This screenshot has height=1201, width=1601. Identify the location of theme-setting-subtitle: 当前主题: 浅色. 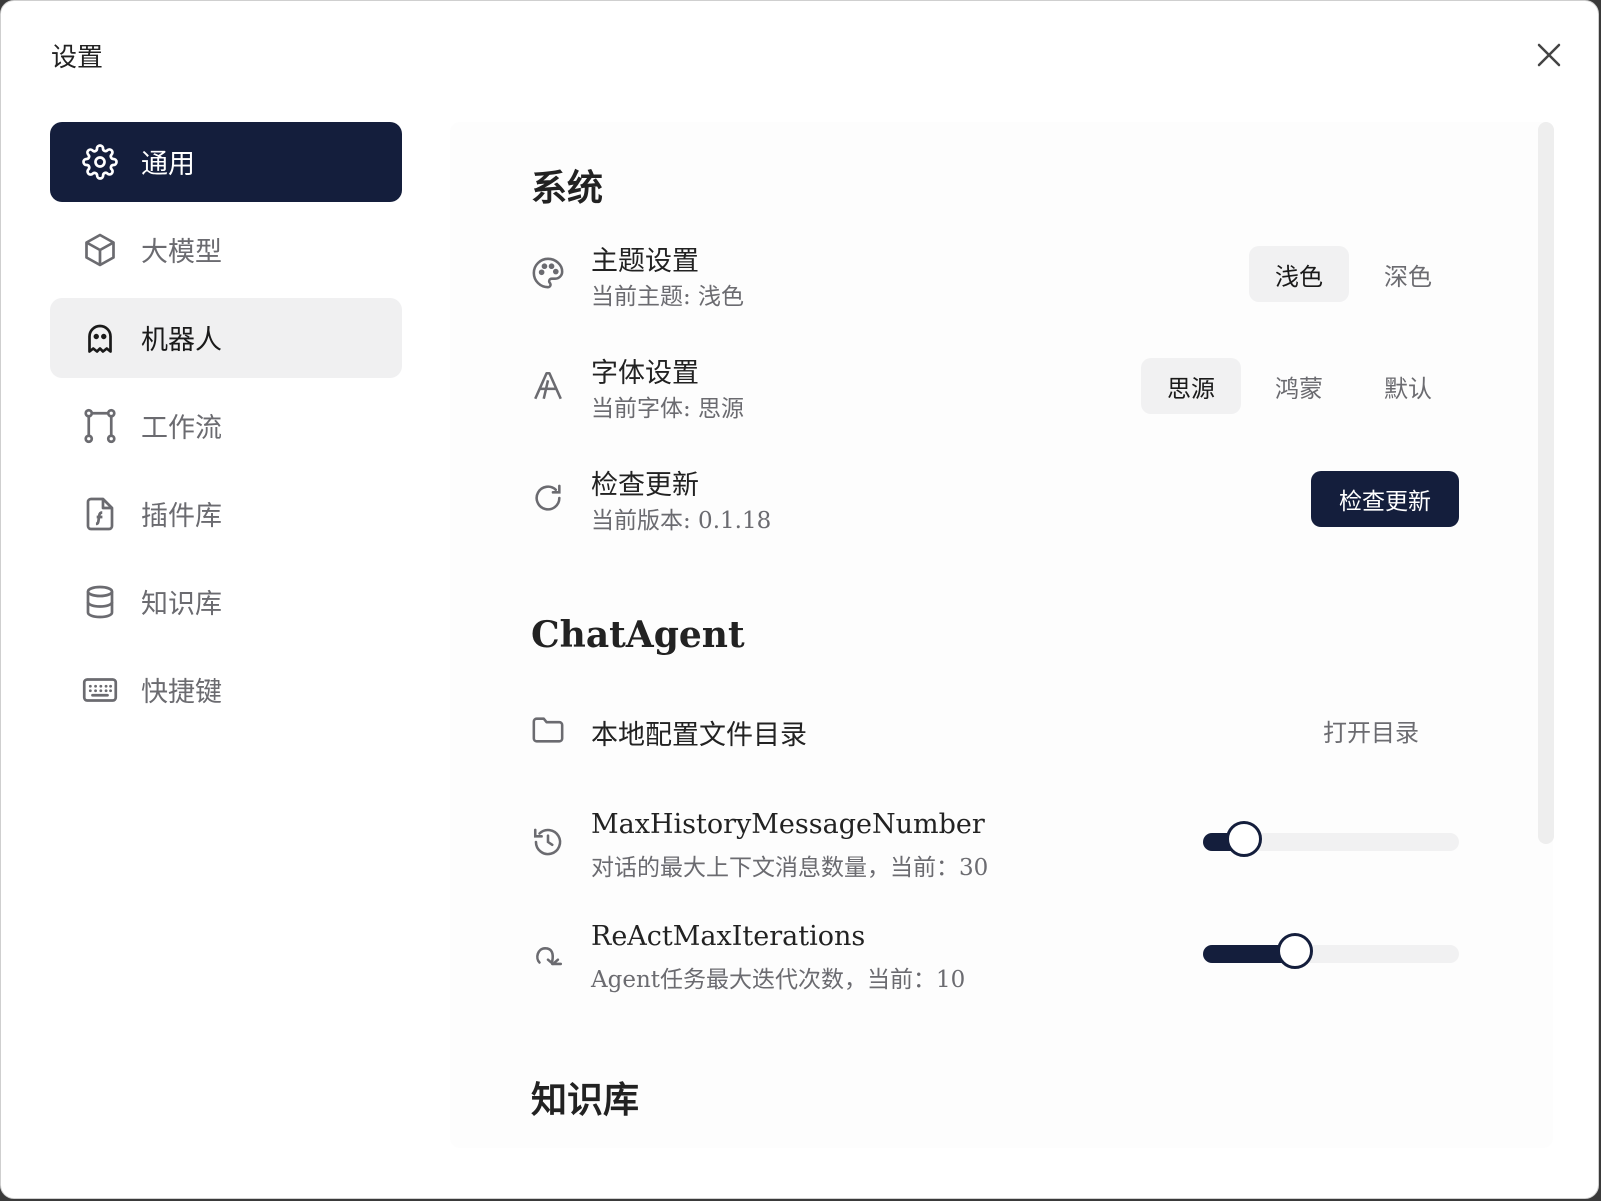
(668, 297).